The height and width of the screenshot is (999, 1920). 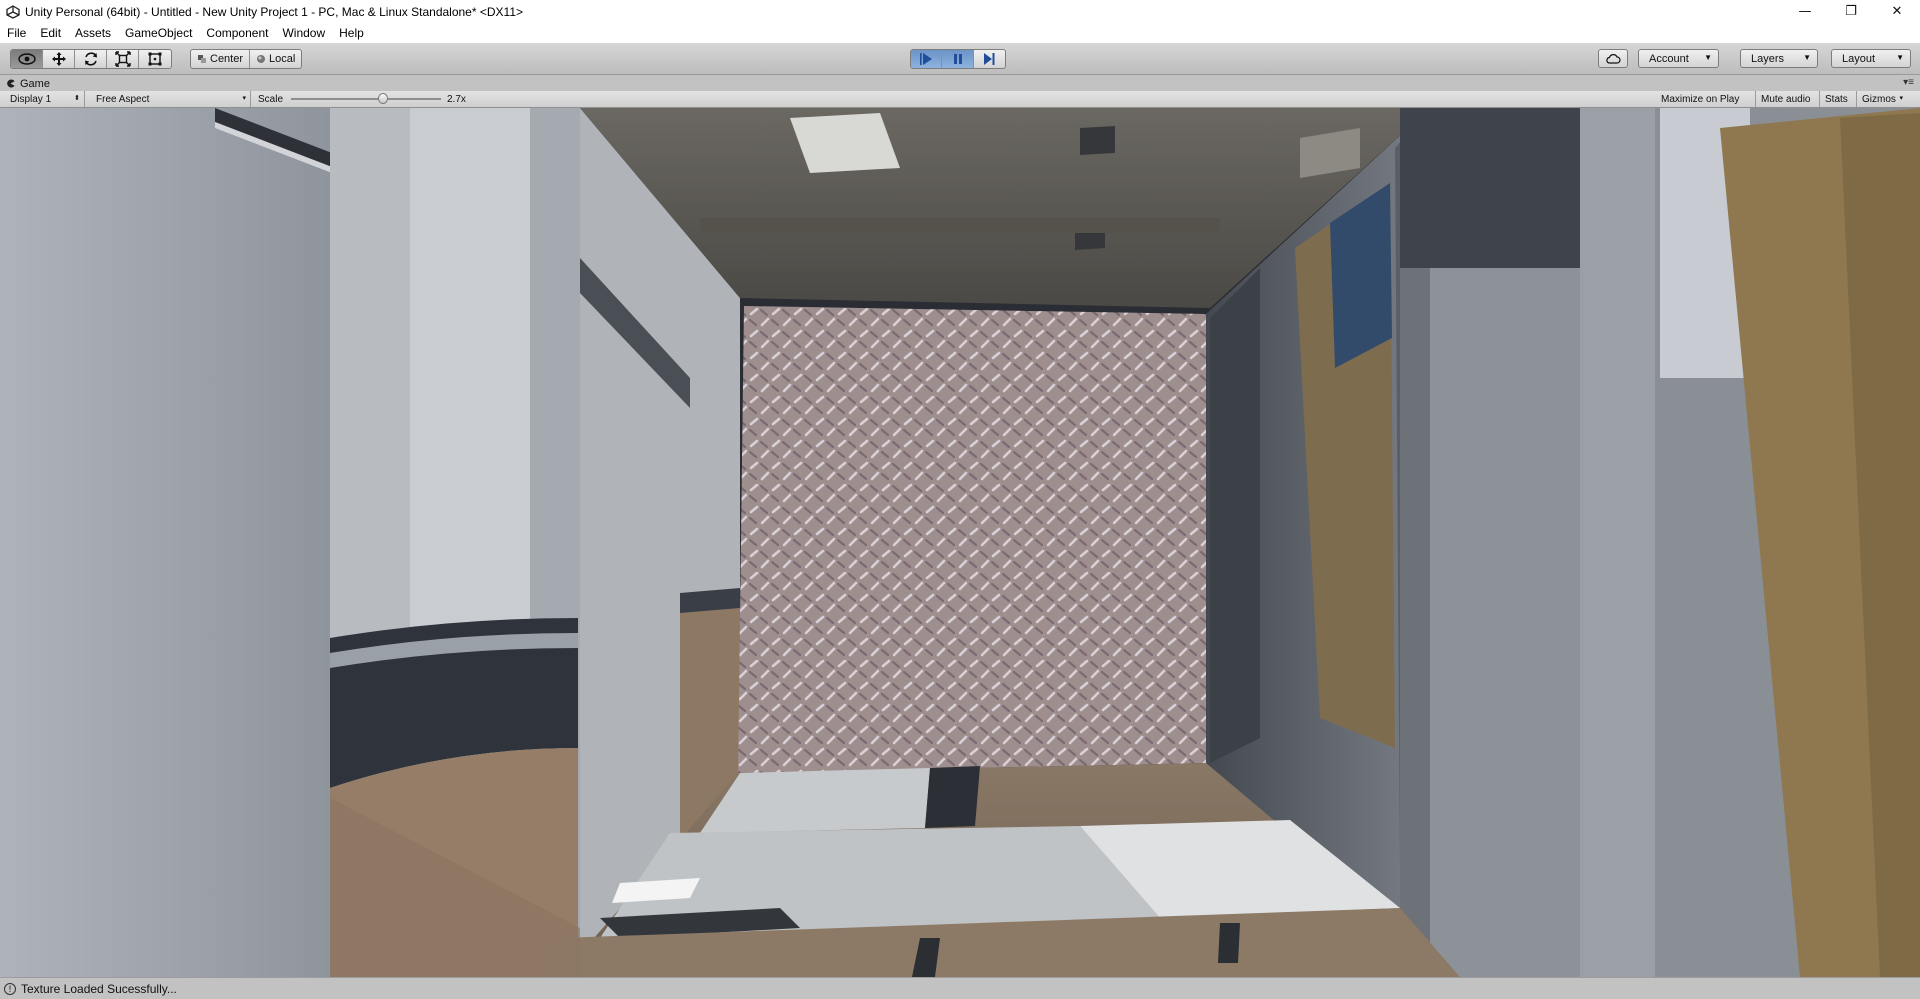 I want to click on local-space-icon, so click(x=261, y=59).